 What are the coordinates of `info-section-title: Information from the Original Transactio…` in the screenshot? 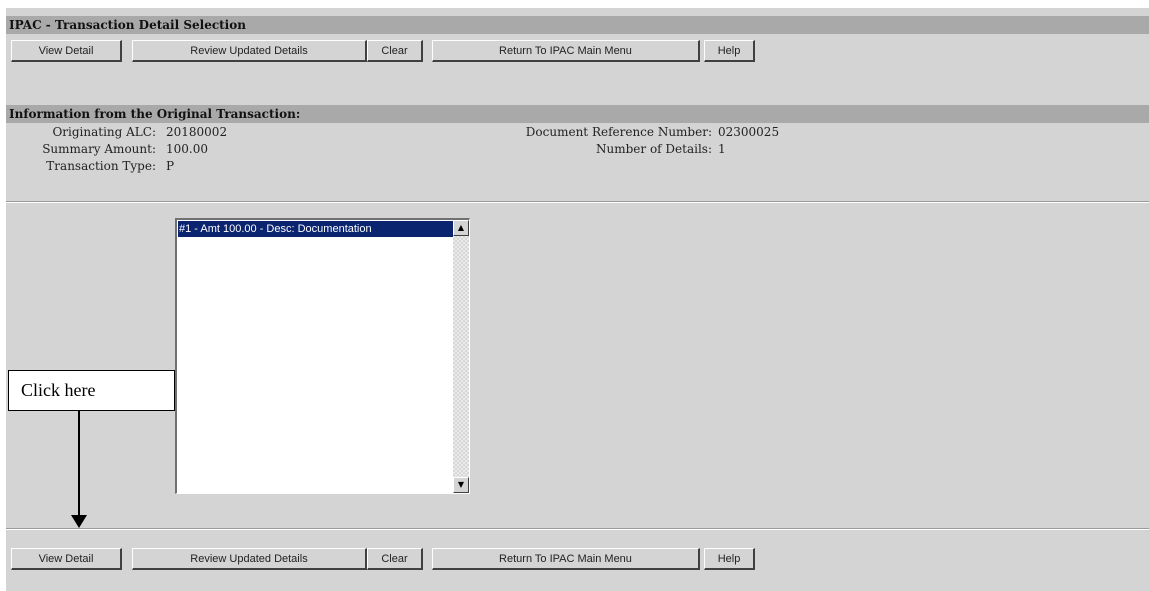 It's located at (577, 114).